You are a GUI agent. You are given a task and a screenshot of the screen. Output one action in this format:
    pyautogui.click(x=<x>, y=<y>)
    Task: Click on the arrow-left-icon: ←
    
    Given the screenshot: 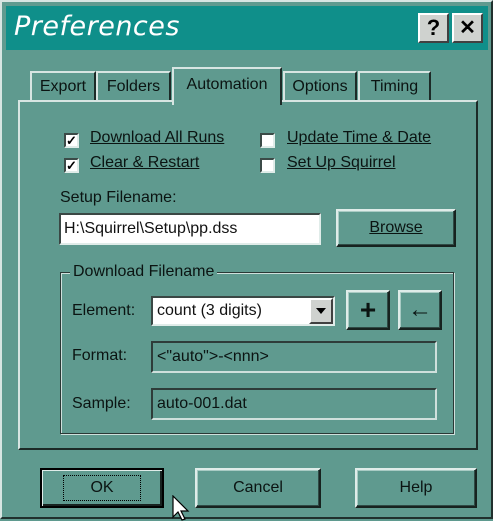 What is the action you would take?
    pyautogui.click(x=420, y=309)
    